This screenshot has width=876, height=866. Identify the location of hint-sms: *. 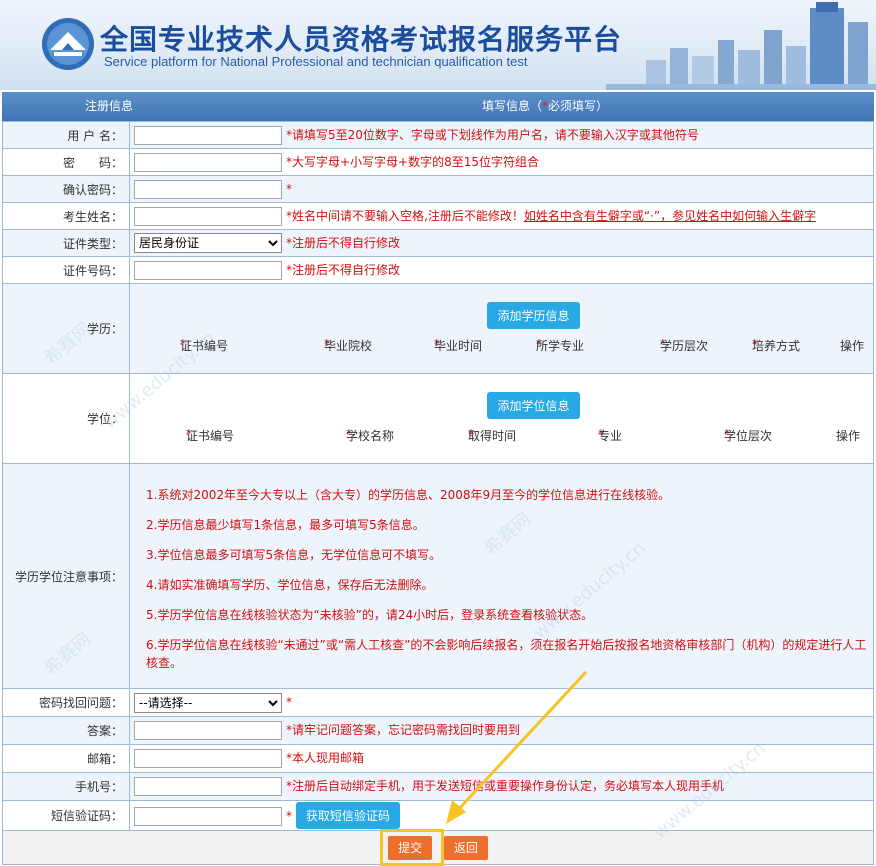
(289, 816).